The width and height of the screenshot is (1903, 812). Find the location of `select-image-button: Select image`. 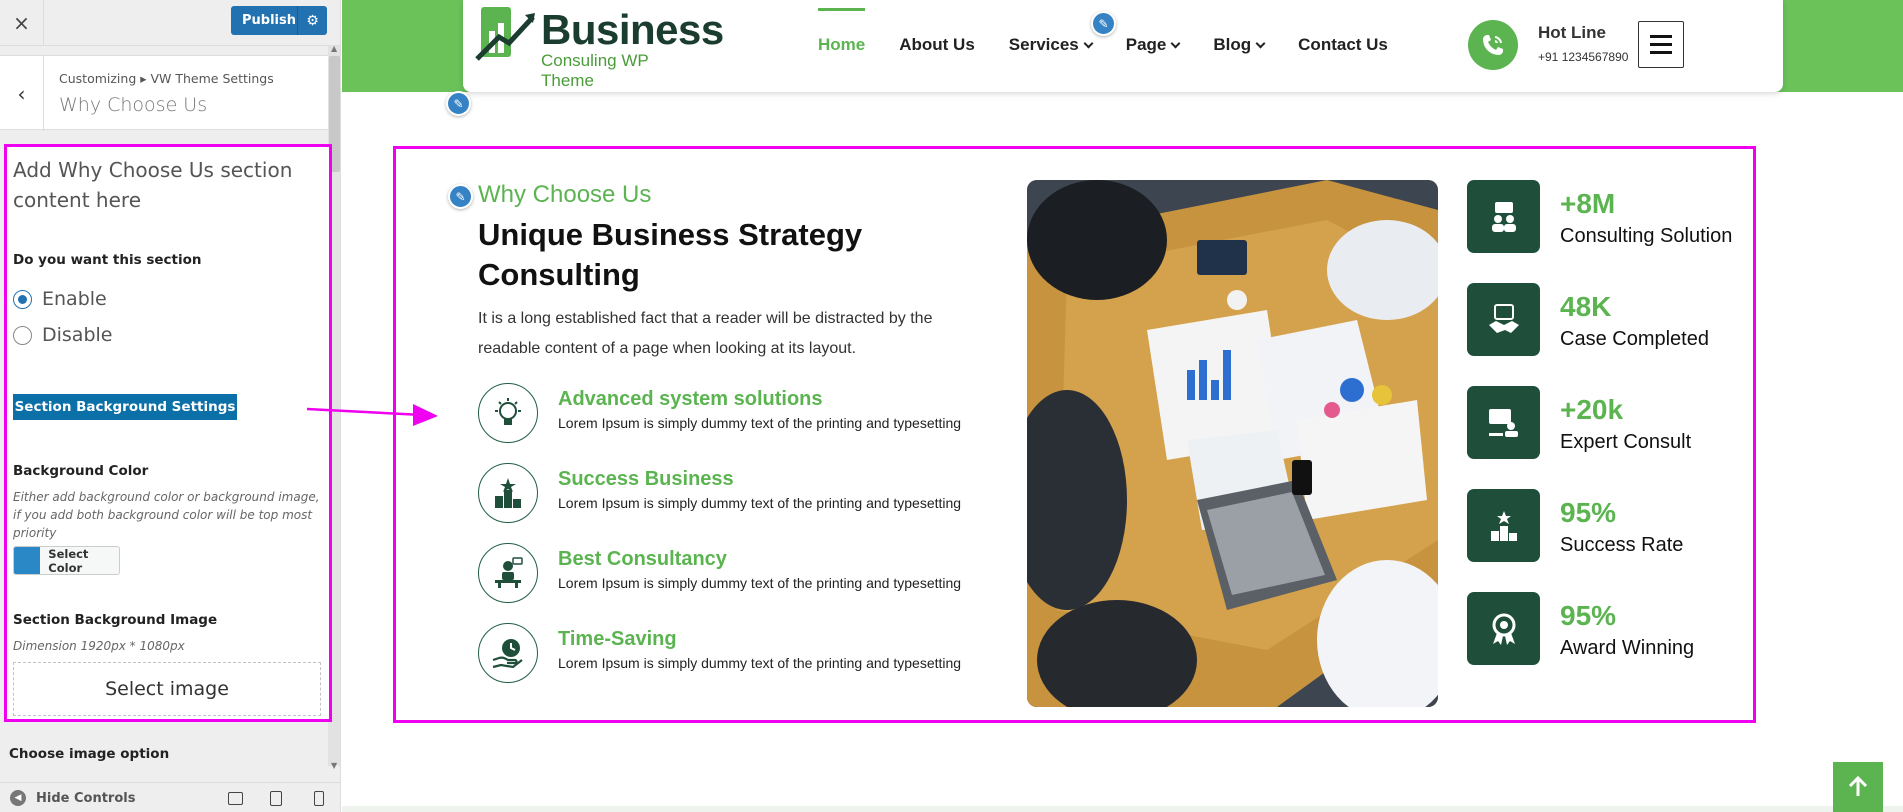

select-image-button: Select image is located at coordinates (167, 689).